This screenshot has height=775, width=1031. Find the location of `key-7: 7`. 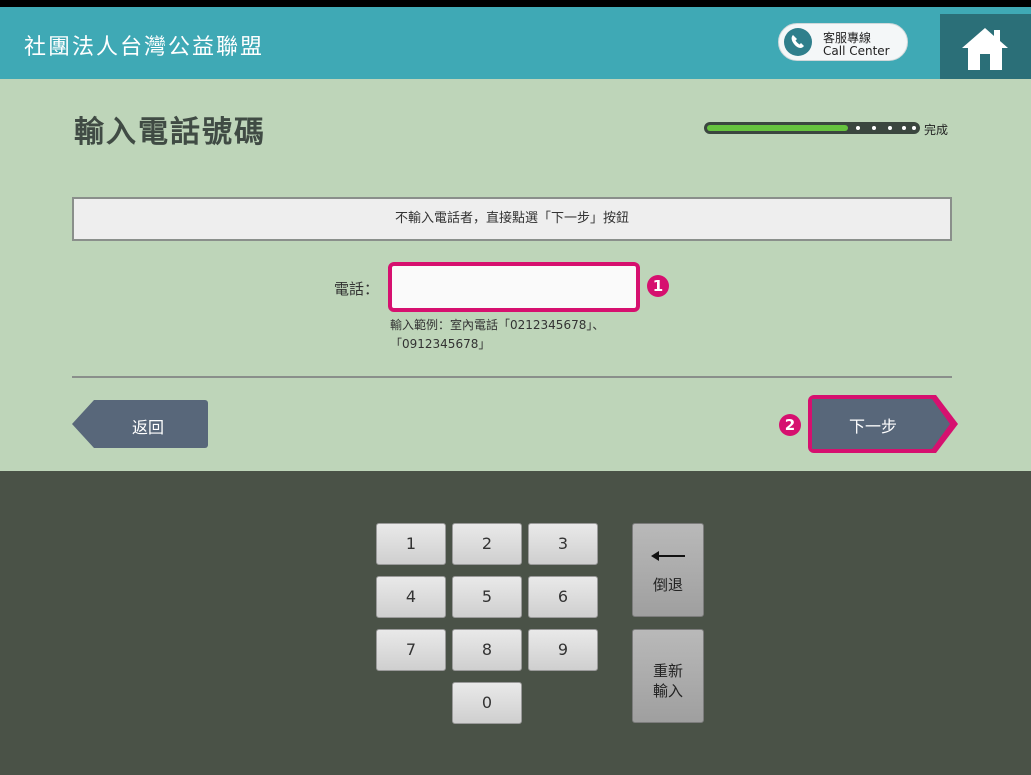

key-7: 7 is located at coordinates (411, 650).